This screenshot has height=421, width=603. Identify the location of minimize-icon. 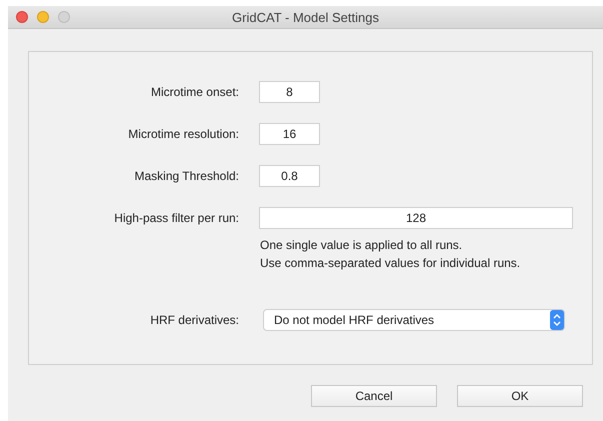
(43, 17).